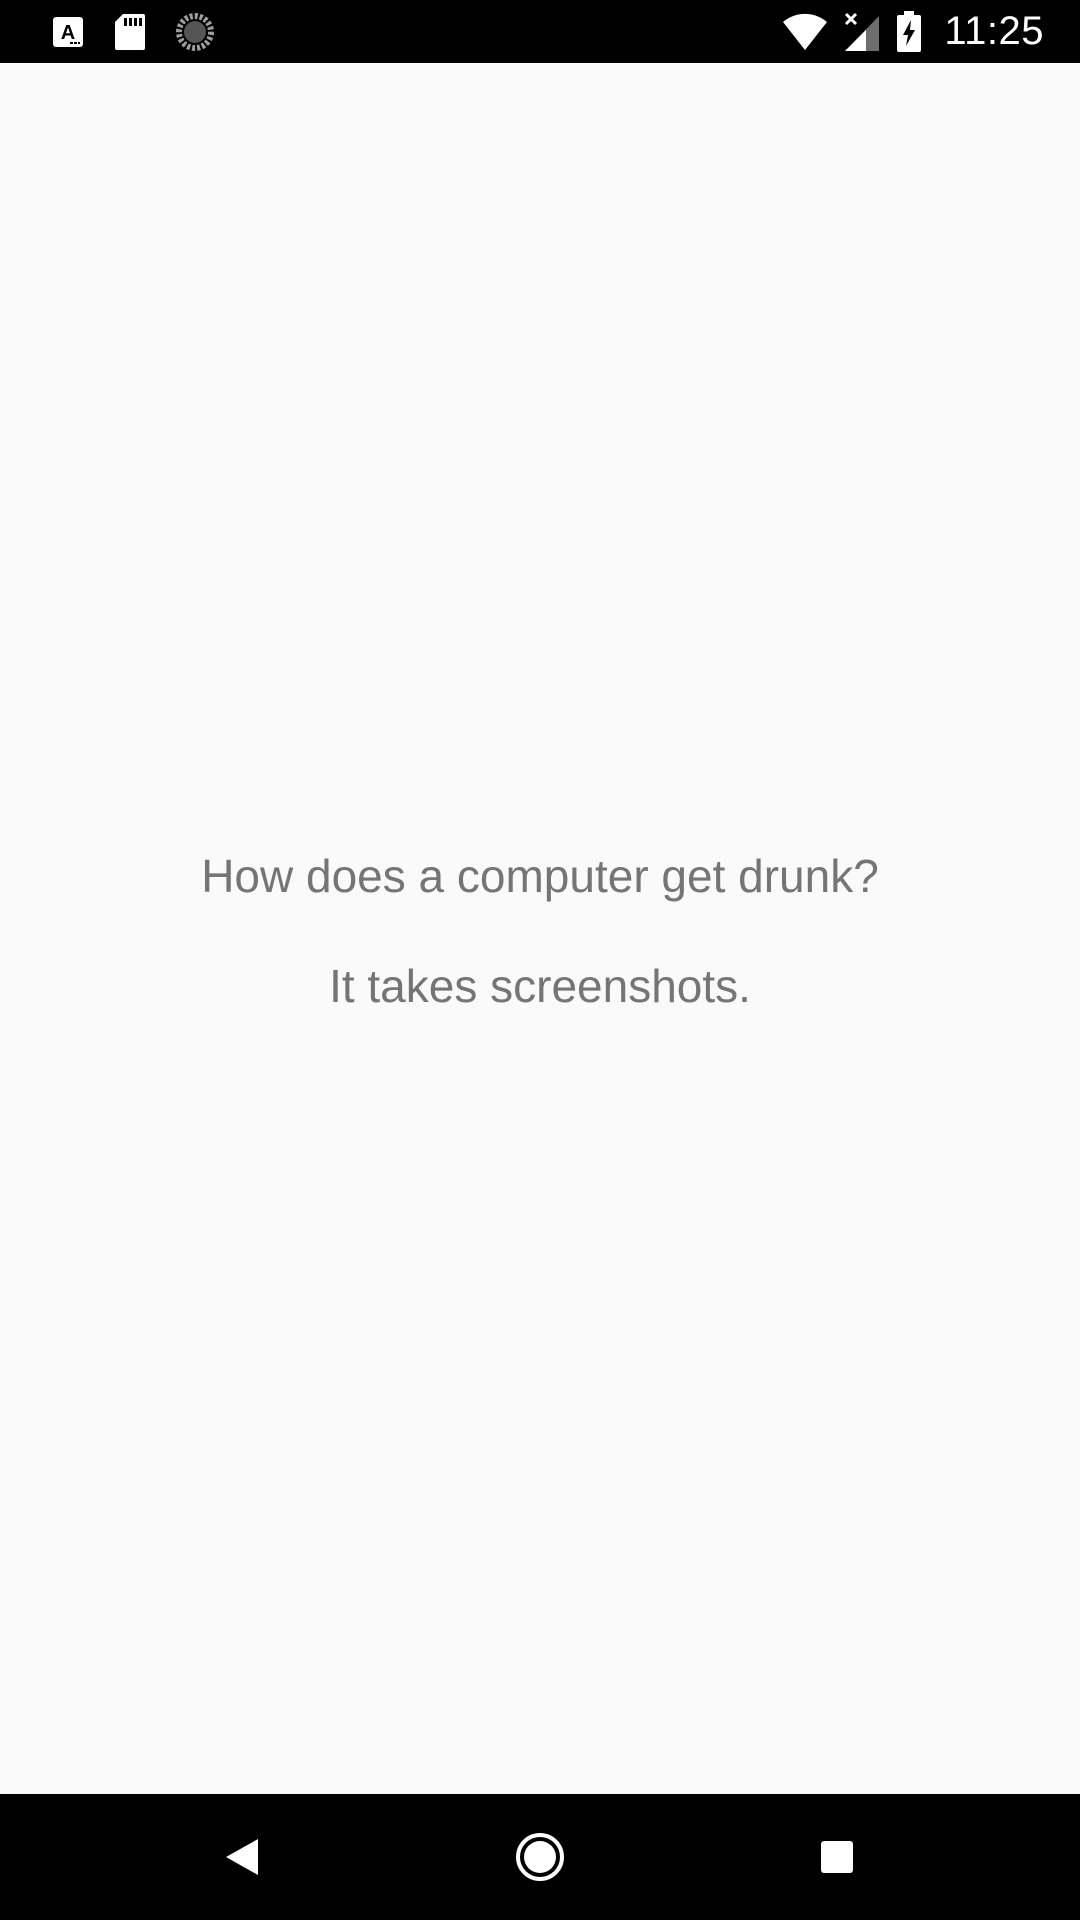  Describe the element at coordinates (862, 32) in the screenshot. I see `cell-signal-no-data-icon` at that location.